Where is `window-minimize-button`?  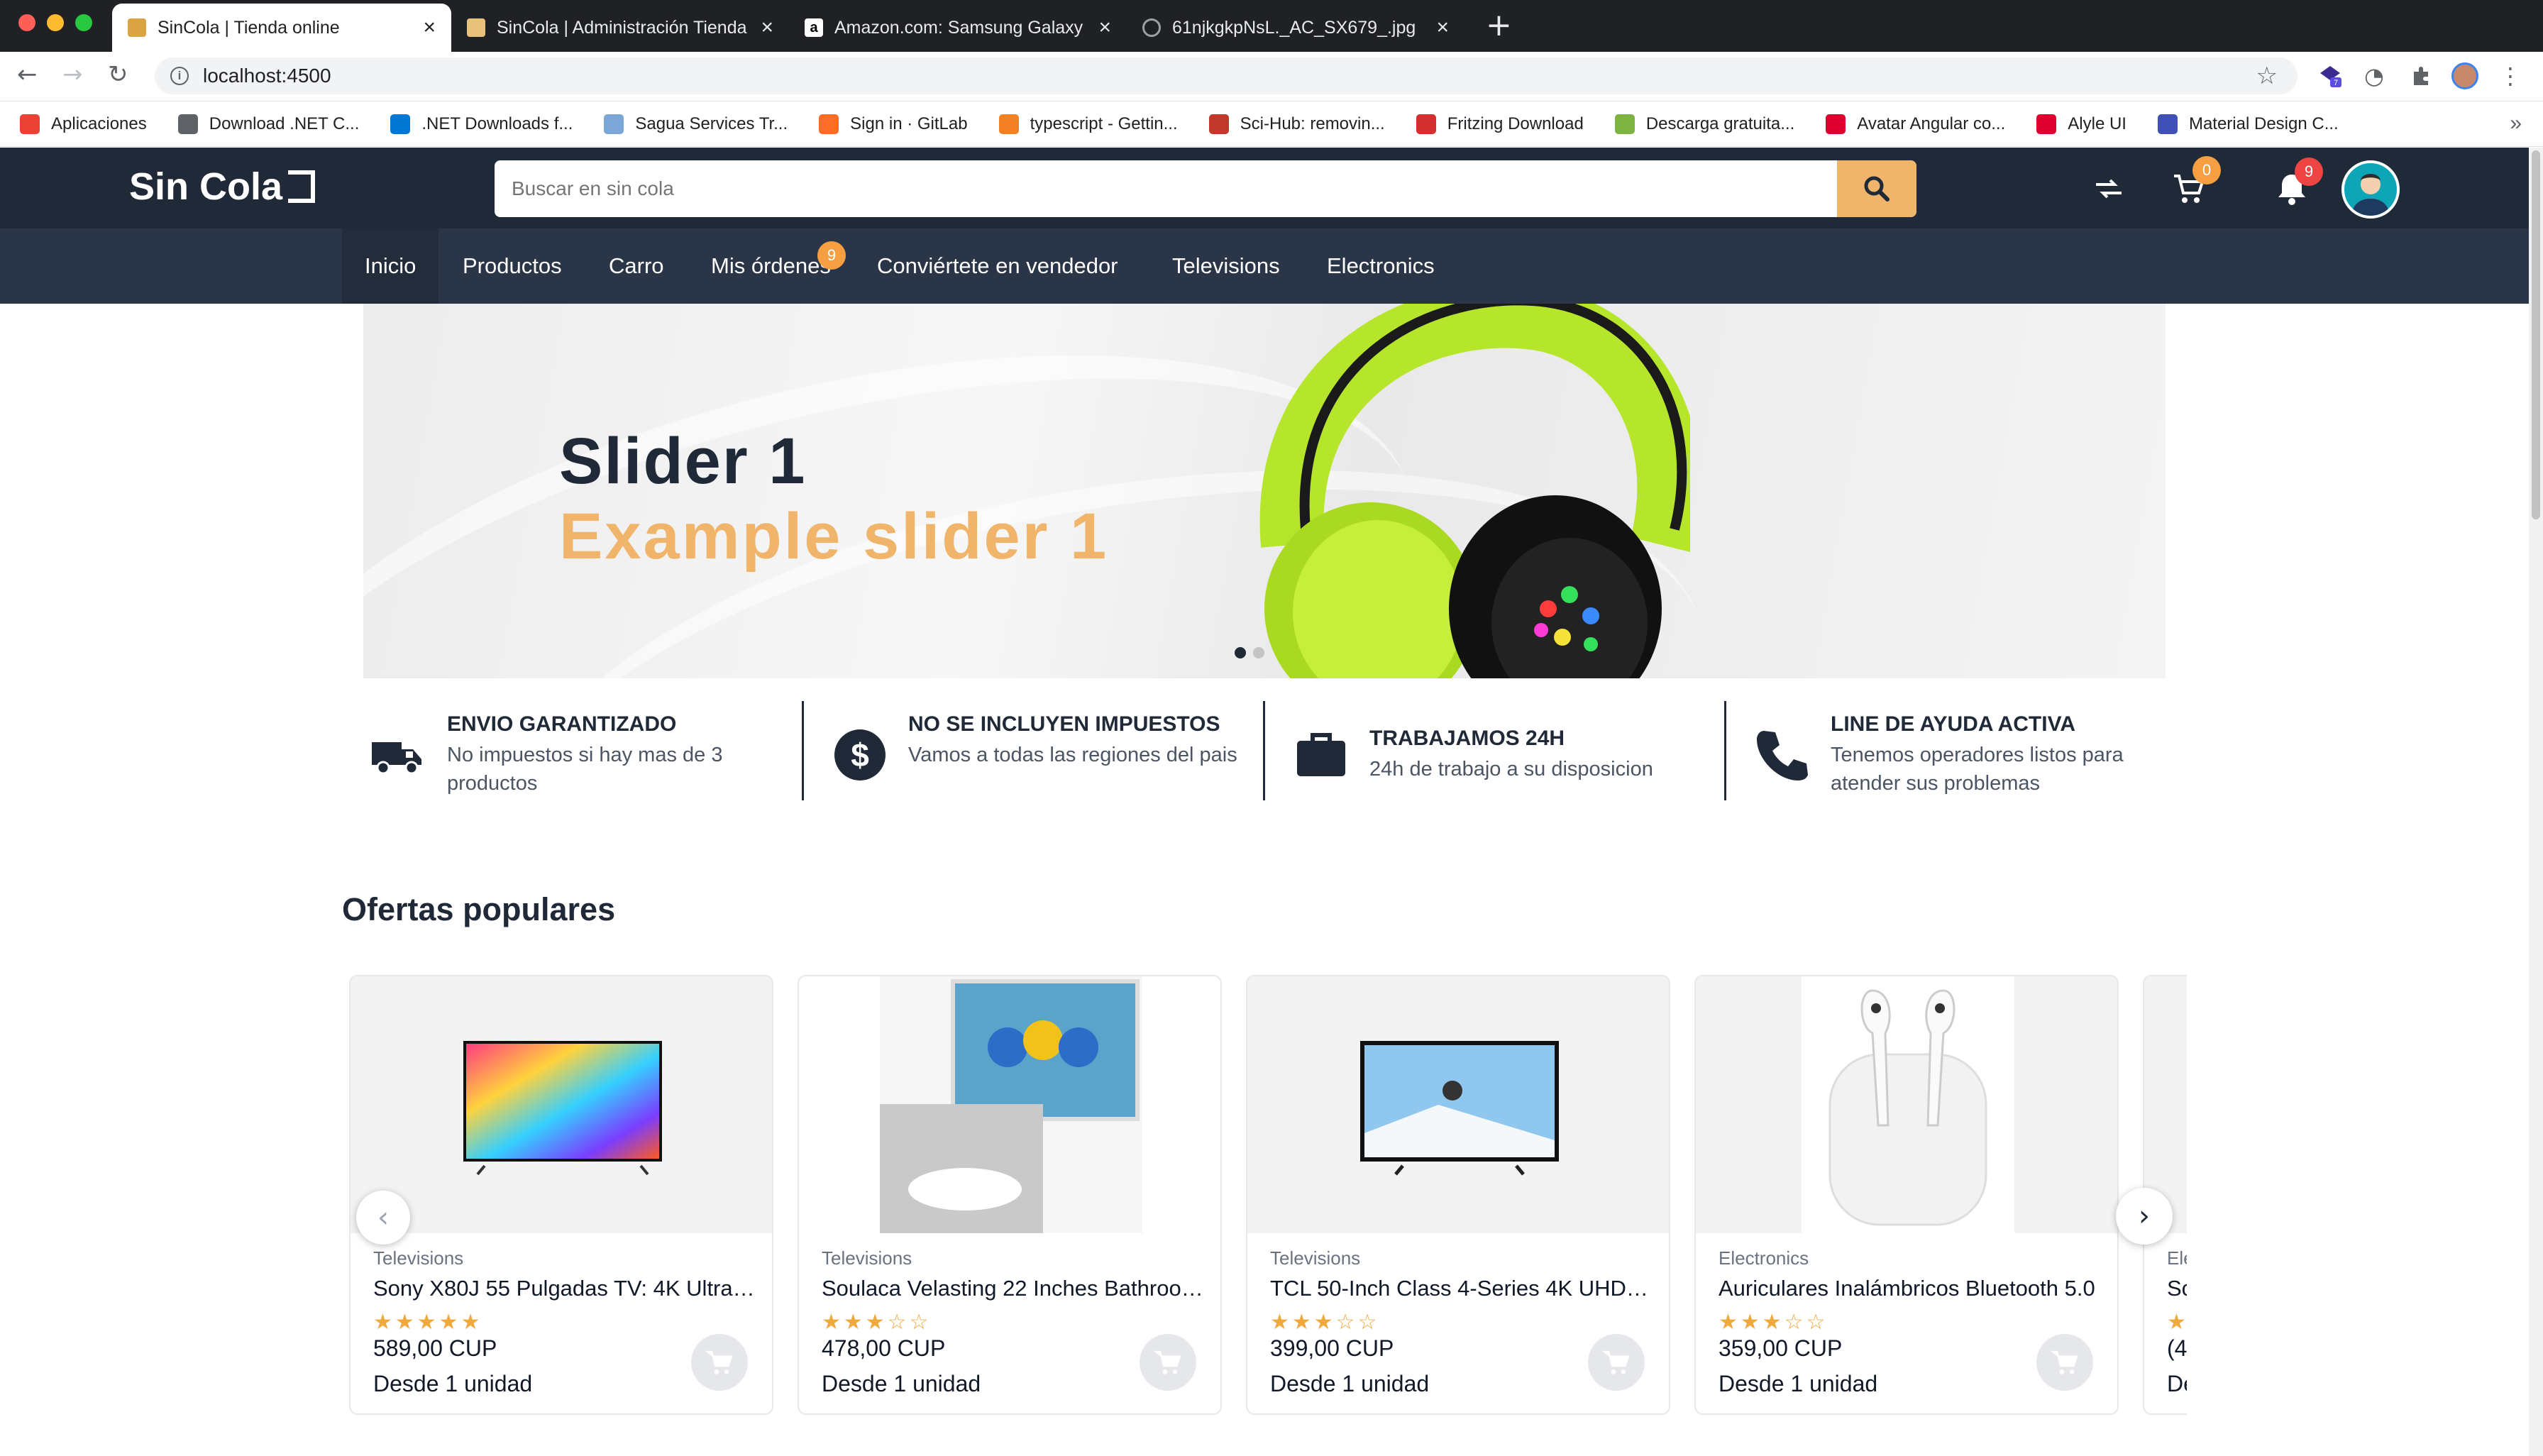 window-minimize-button is located at coordinates (55, 22).